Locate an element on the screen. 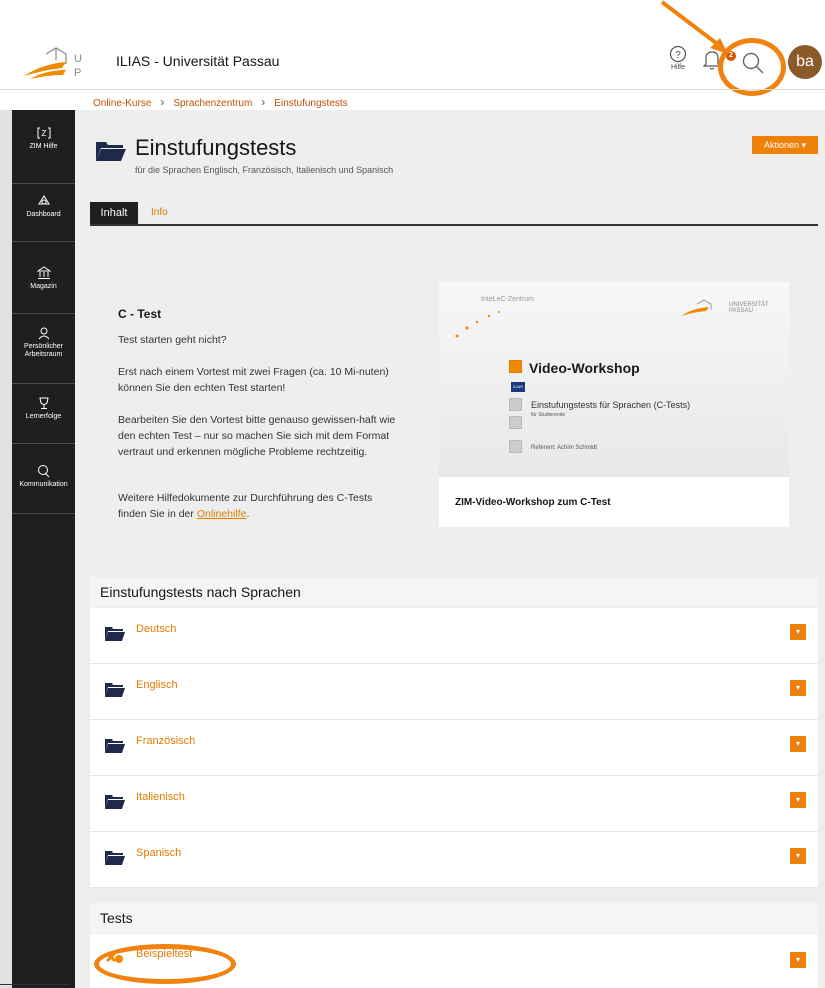 This screenshot has height=988, width=825. ctest-heading: C - Test is located at coordinates (140, 314).